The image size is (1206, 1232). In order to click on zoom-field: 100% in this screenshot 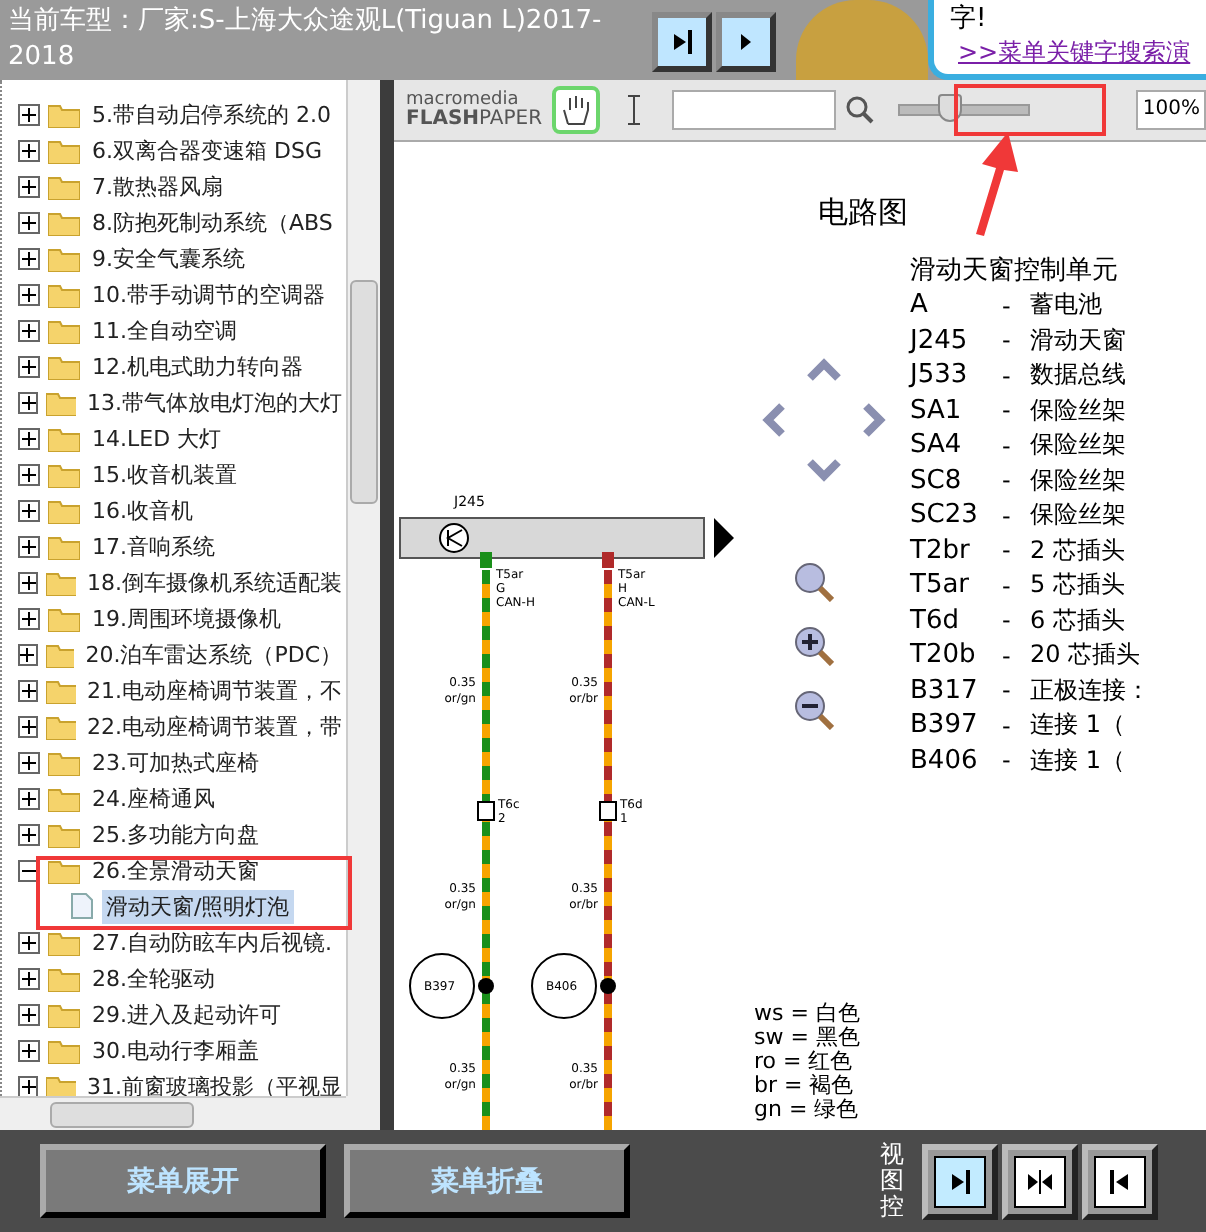, I will do `click(1171, 110)`.